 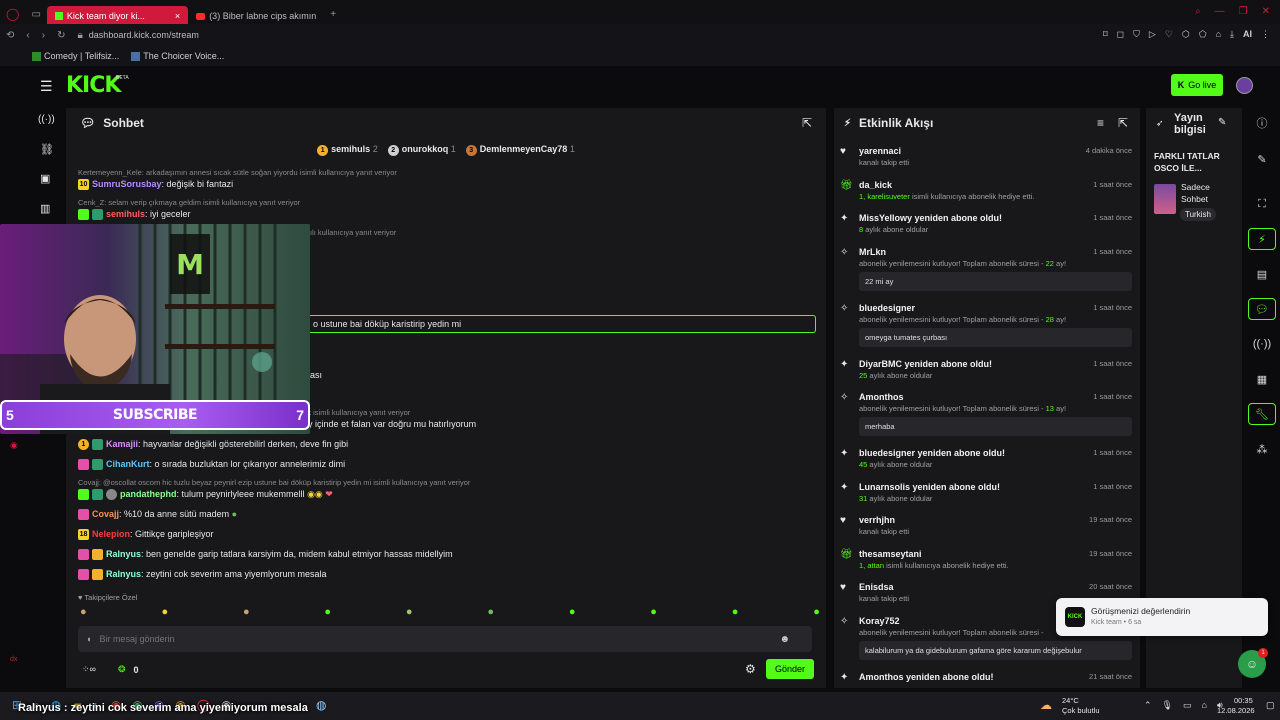 What do you see at coordinates (784, 639) in the screenshot?
I see `emoji-icon: ☻` at bounding box center [784, 639].